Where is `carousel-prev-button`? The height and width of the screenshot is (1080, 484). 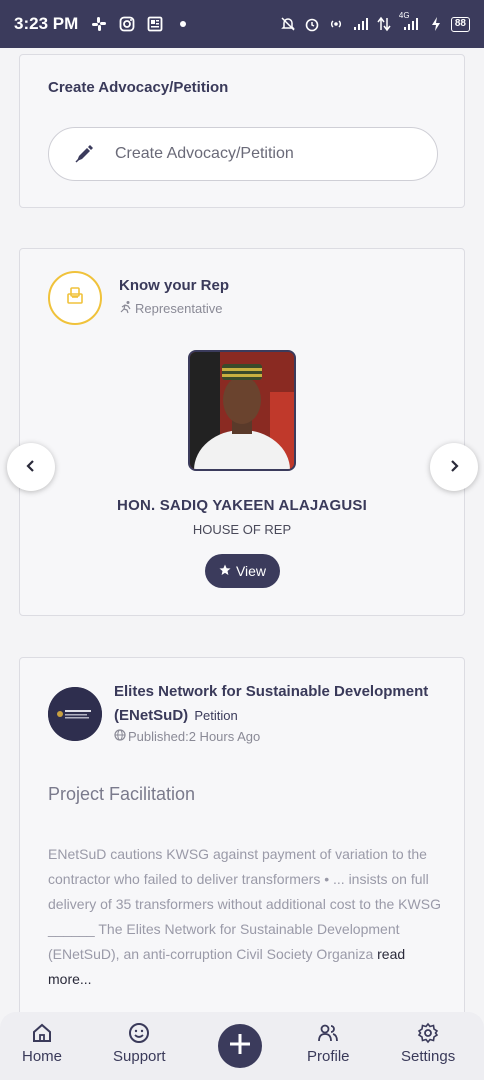
carousel-prev-button is located at coordinates (31, 467).